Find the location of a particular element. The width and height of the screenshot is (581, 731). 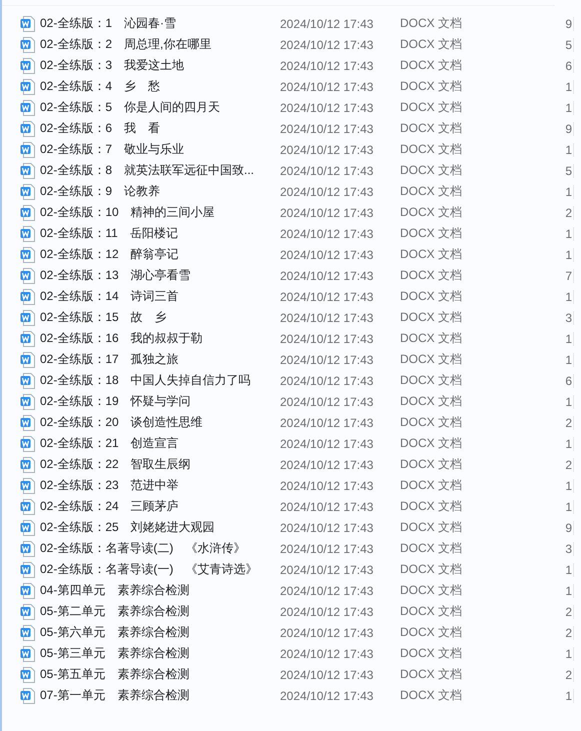

file-list-item: 02-全练版：9 论教养 is located at coordinates (149, 191).